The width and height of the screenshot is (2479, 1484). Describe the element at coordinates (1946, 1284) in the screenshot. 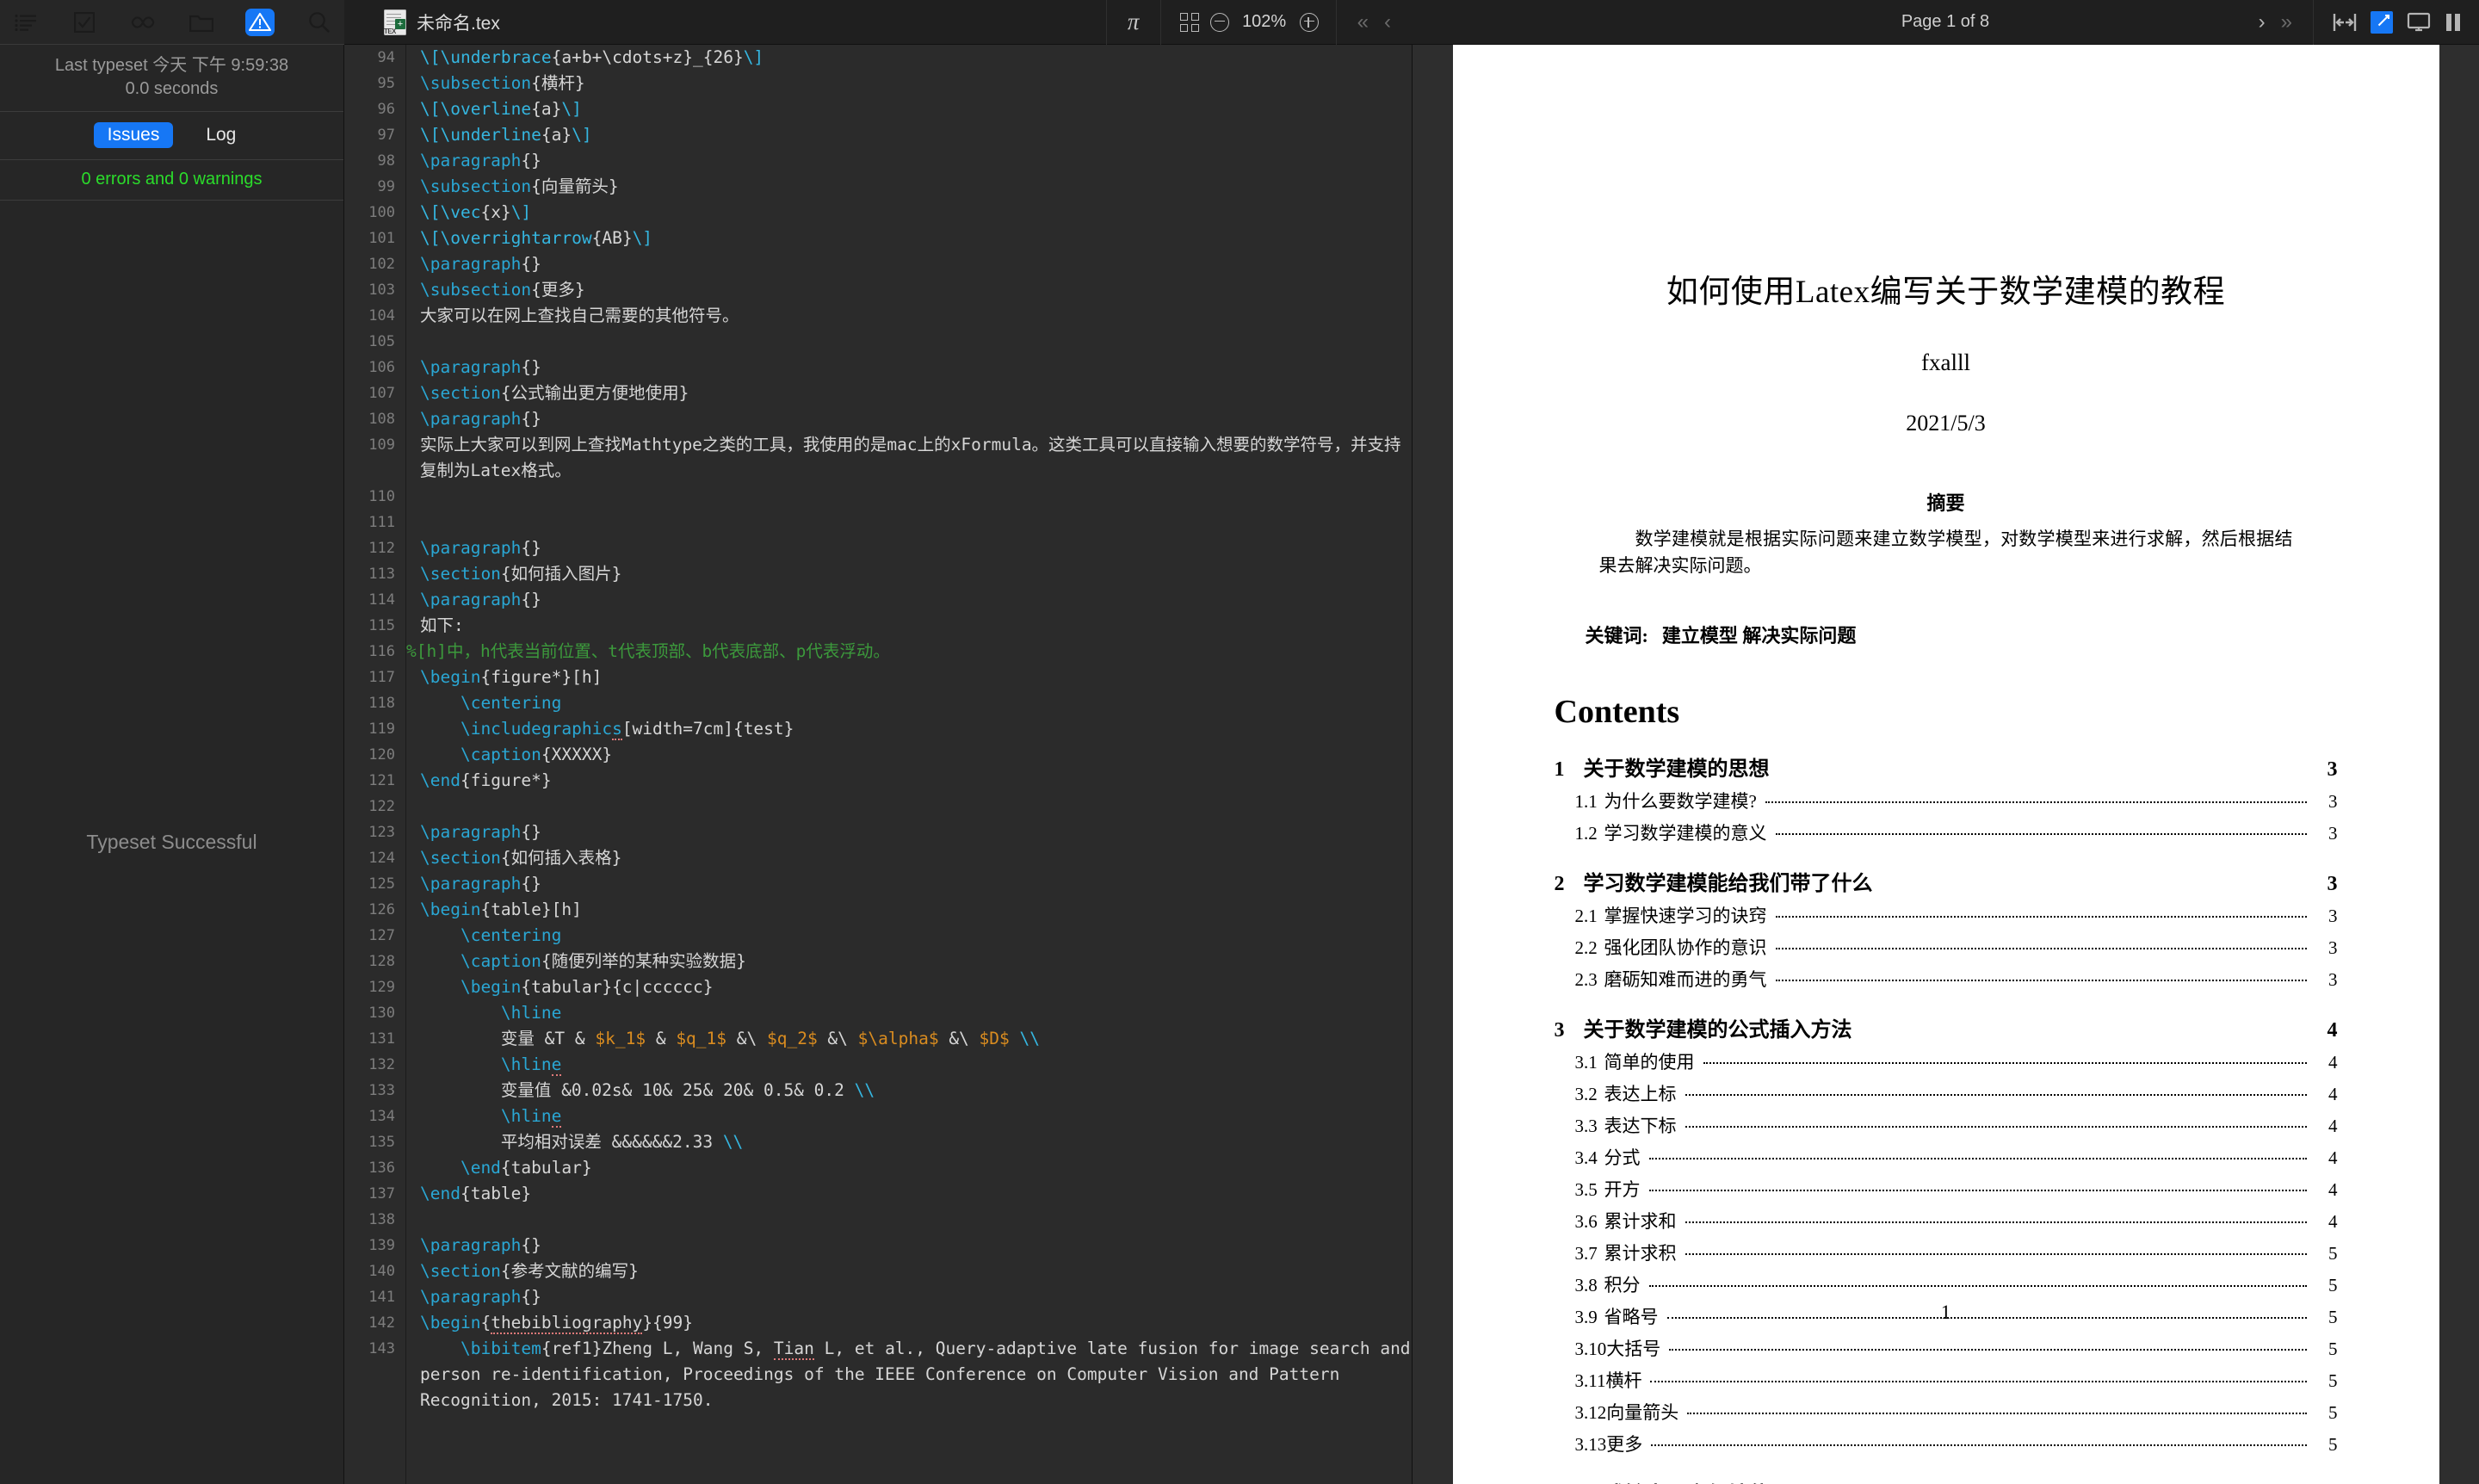

I see `toc-entry: 3.8 积分 5` at that location.